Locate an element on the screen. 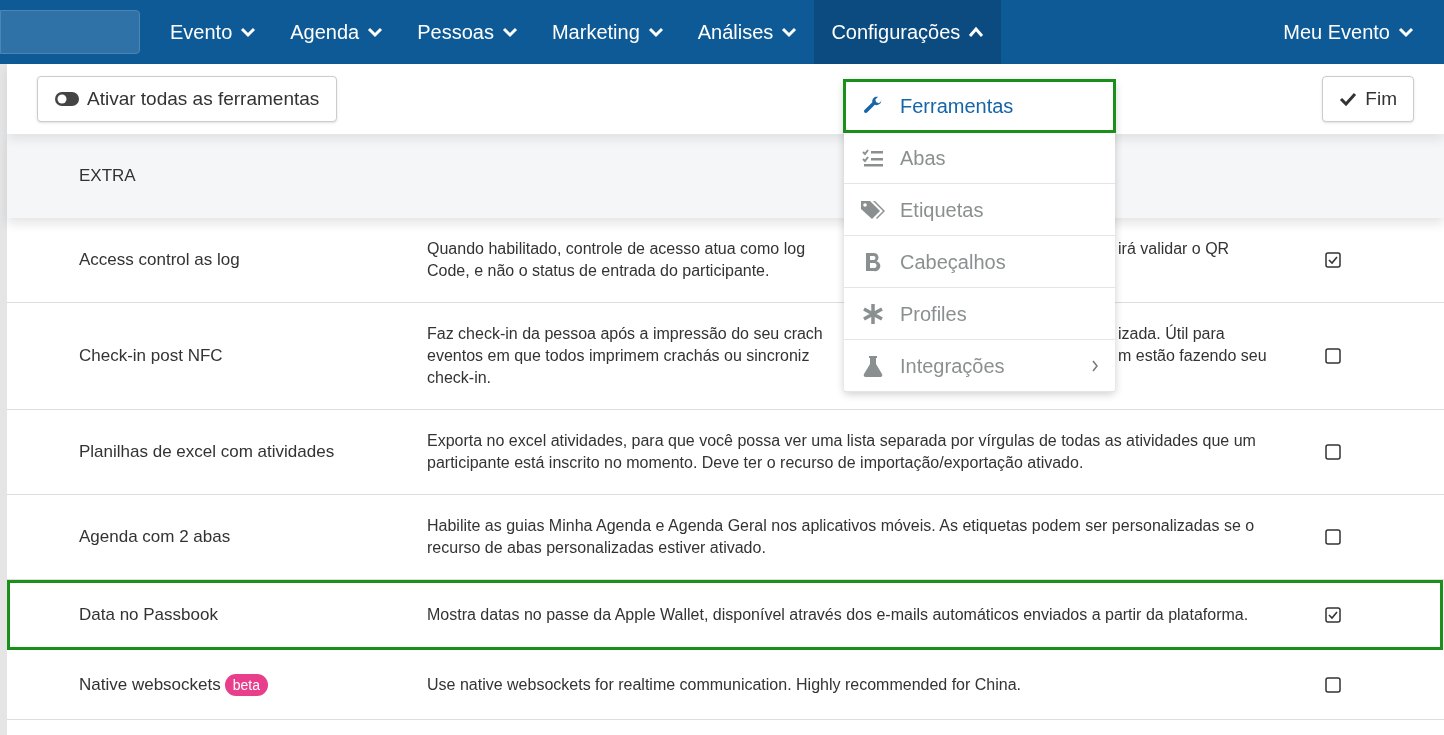 Image resolution: width=1444 pixels, height=735 pixels. toggle-icon is located at coordinates (67, 99).